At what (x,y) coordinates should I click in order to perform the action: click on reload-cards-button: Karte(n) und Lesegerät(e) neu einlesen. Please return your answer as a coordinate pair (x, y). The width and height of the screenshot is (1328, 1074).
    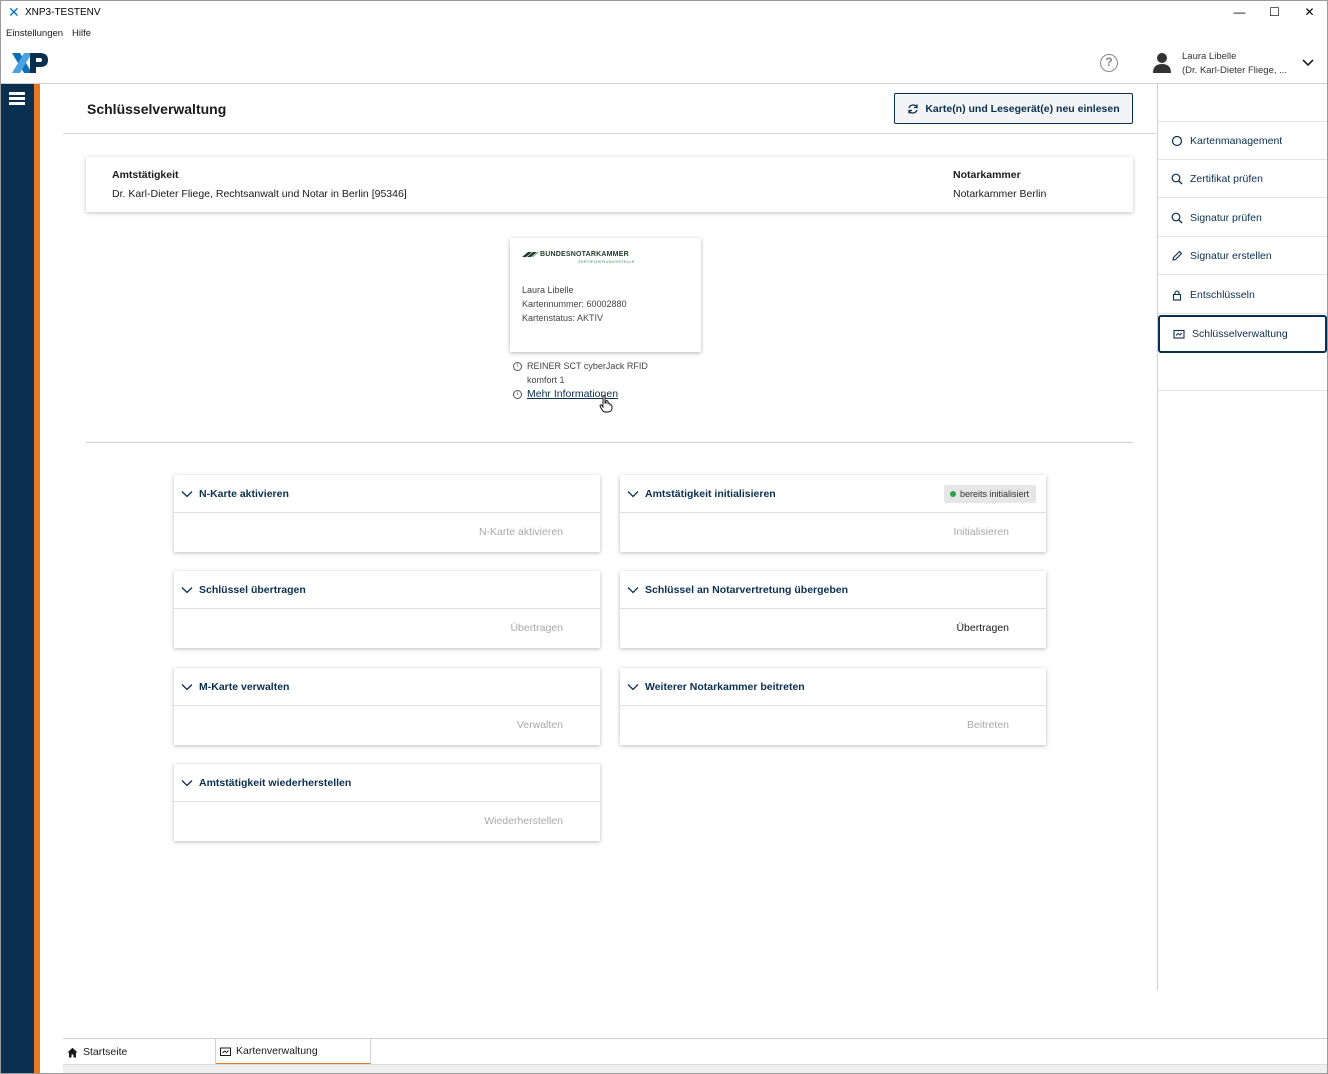
    Looking at the image, I should click on (1013, 108).